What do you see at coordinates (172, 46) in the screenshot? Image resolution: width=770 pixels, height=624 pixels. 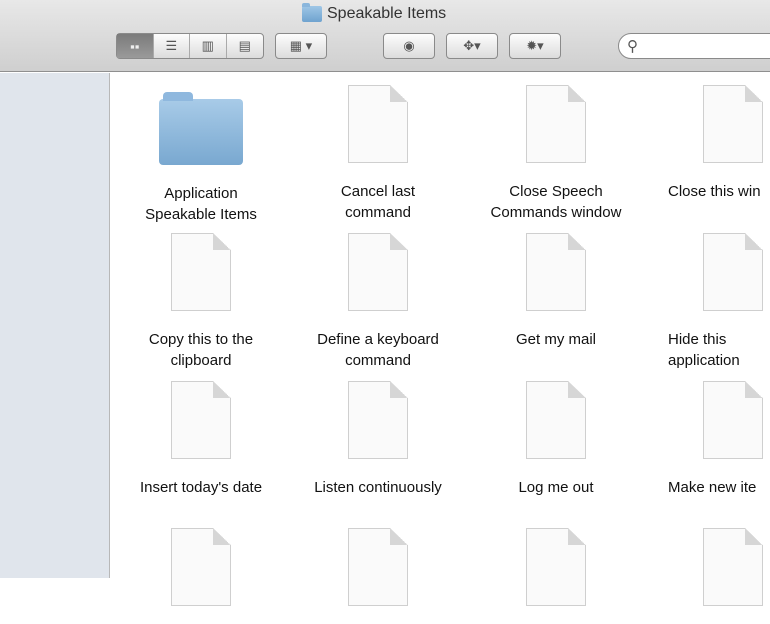 I see `list-view-button: ☰` at bounding box center [172, 46].